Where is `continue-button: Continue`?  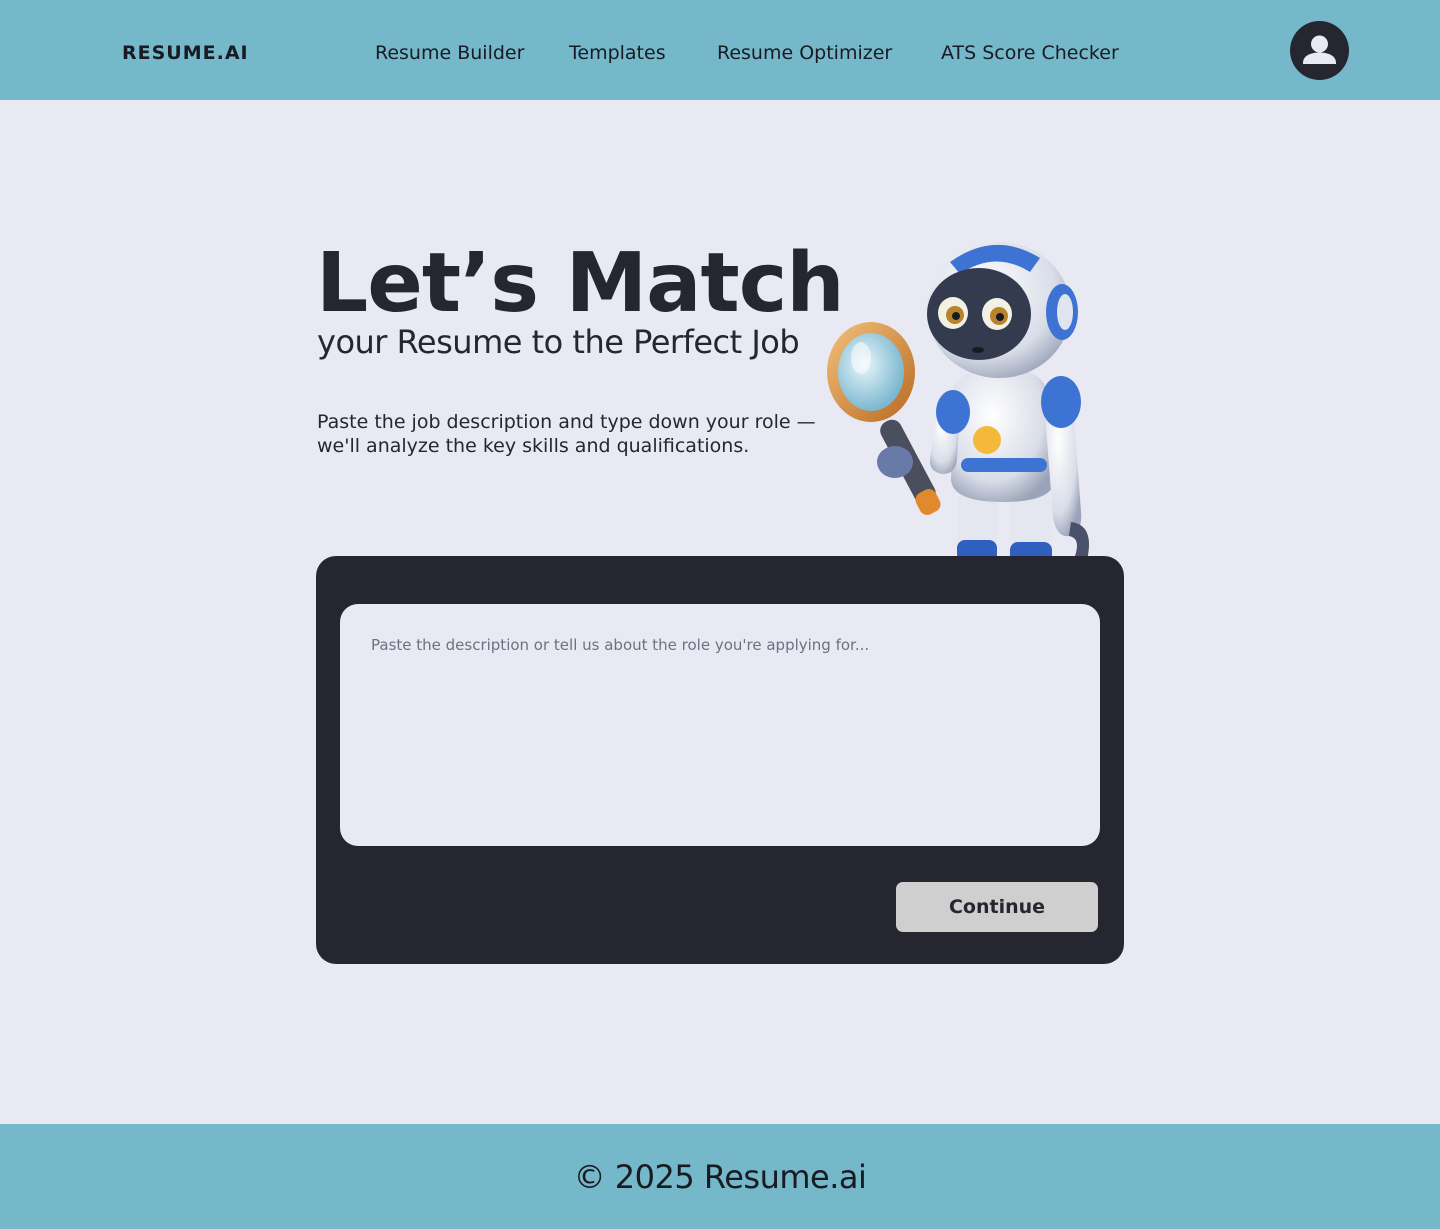 continue-button: Continue is located at coordinates (997, 907).